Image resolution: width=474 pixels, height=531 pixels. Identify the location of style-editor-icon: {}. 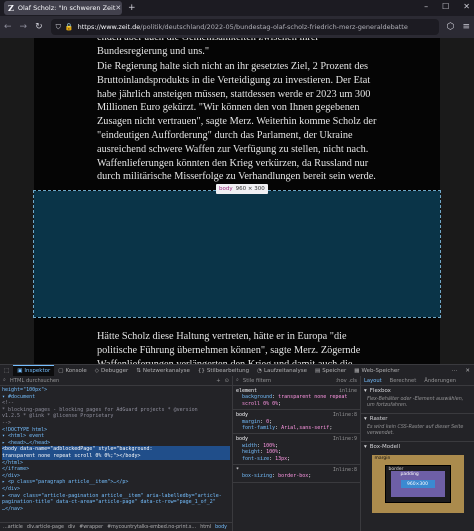
(201, 370).